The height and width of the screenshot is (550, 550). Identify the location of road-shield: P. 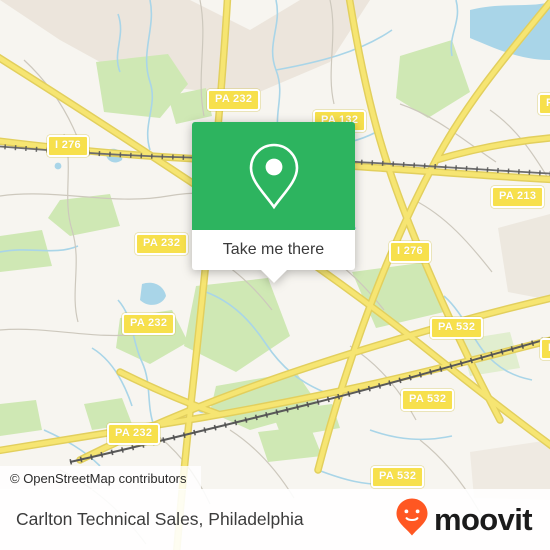
(544, 104).